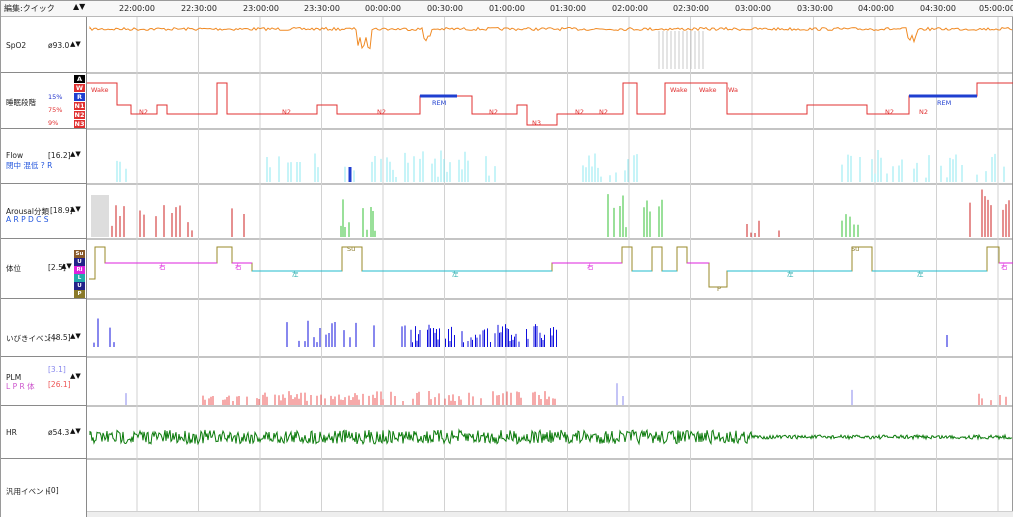 This screenshot has height=517, width=1013. Describe the element at coordinates (536, 123) in the screenshot. I see `hypnogram-label: N3` at that location.